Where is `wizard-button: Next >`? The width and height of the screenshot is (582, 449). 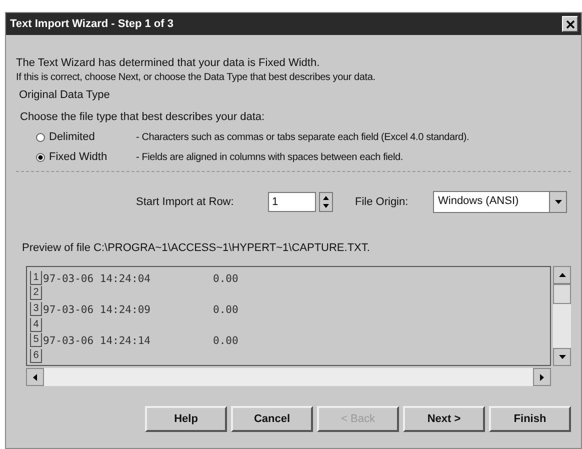 wizard-button: Next > is located at coordinates (444, 419).